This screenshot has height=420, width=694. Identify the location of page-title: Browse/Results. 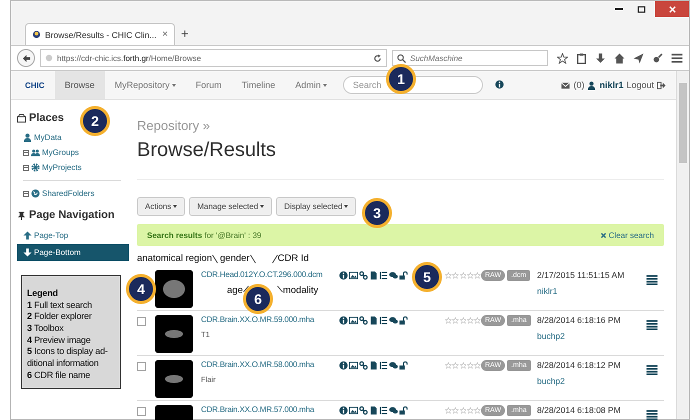
(207, 150).